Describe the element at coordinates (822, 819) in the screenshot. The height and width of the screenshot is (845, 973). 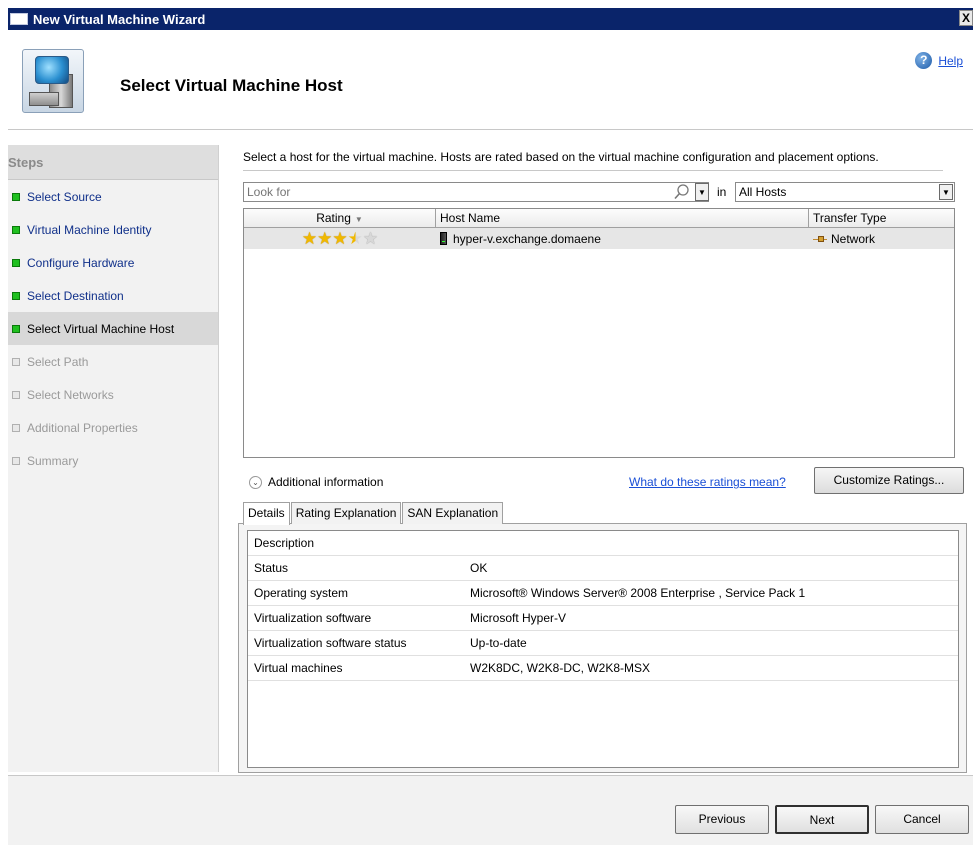
I see `next-button: Next` at that location.